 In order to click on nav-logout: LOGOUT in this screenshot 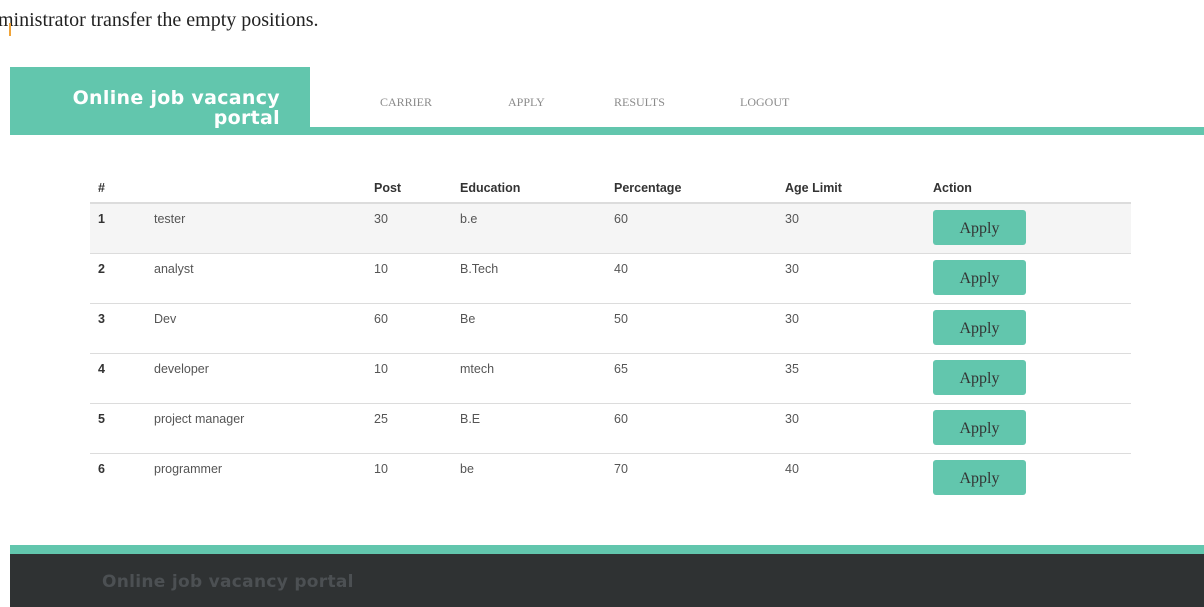, I will do `click(764, 102)`.